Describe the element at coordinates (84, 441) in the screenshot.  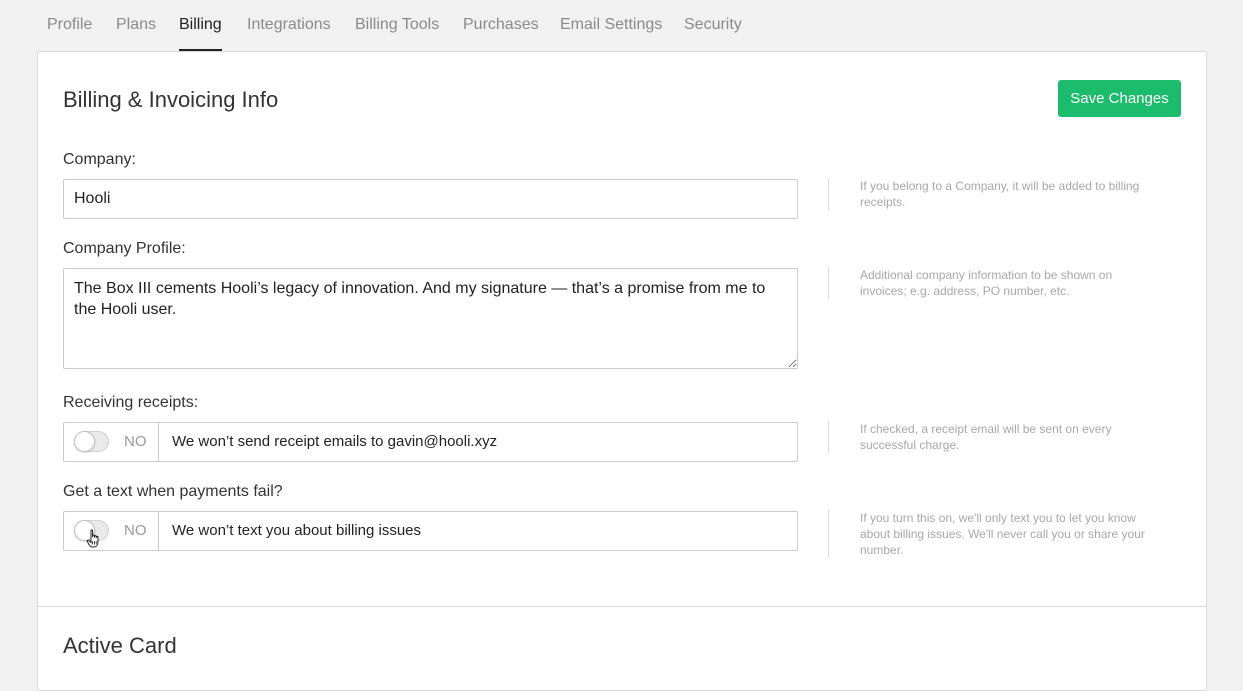
I see `receipts-switch-knob` at that location.